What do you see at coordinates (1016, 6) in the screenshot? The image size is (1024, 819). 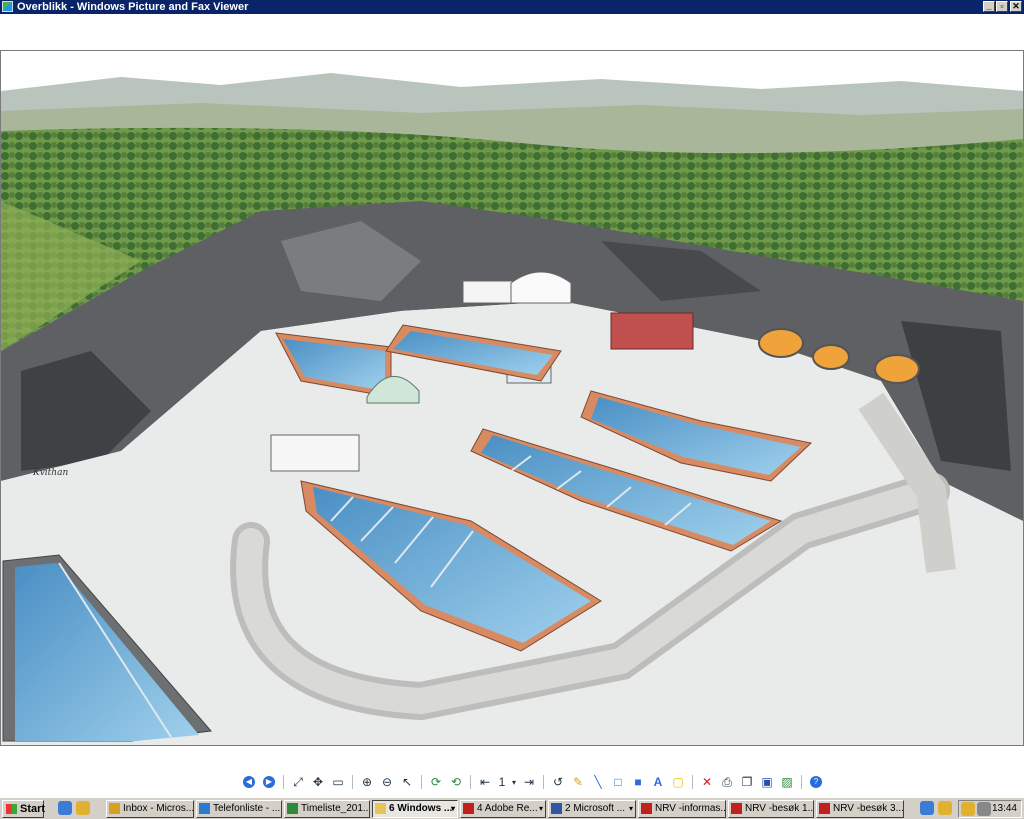 I see `close-button: ✕` at bounding box center [1016, 6].